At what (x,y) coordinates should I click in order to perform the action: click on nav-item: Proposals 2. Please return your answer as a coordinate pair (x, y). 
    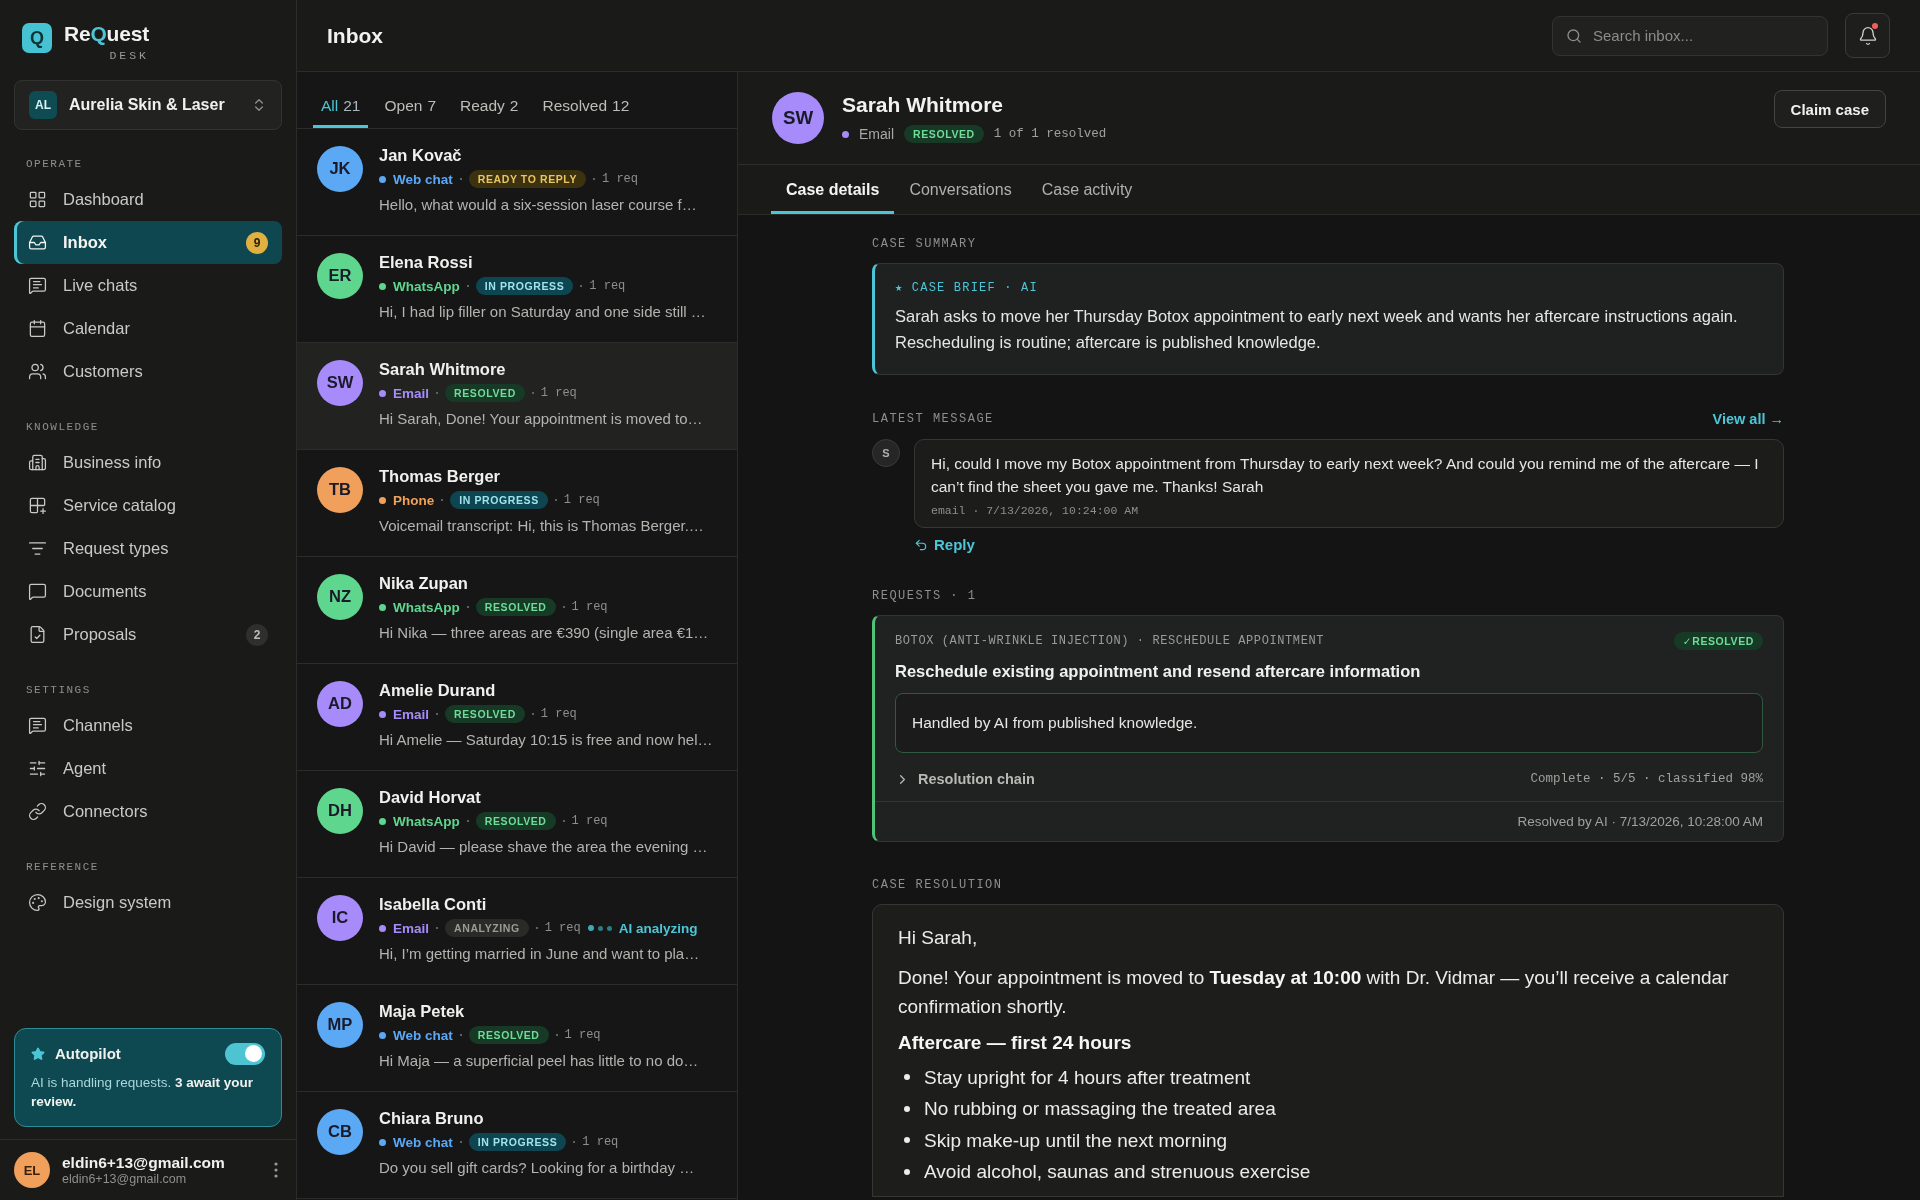
    Looking at the image, I should click on (148, 634).